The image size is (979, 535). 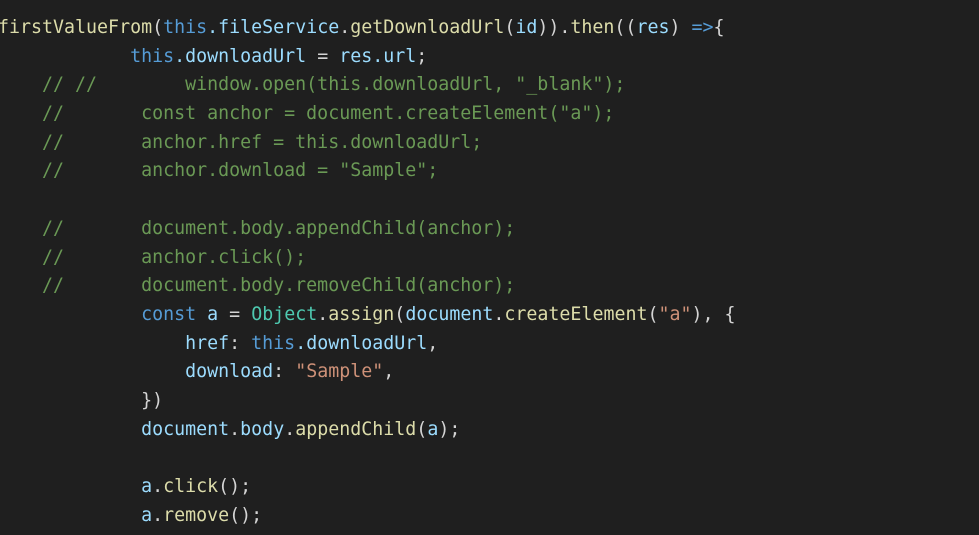 I want to click on code-token-var: body, so click(x=262, y=429).